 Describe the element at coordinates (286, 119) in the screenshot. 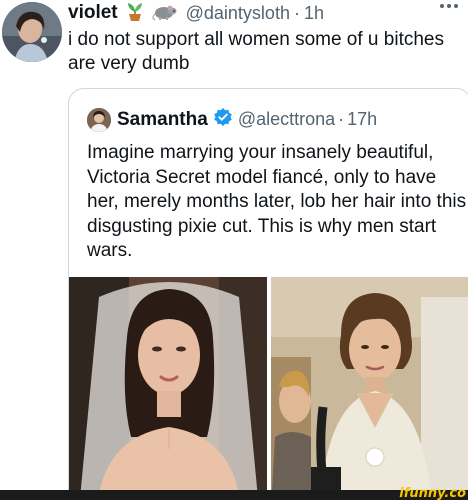

I see `quoted-user-handle: @alecttrona` at that location.